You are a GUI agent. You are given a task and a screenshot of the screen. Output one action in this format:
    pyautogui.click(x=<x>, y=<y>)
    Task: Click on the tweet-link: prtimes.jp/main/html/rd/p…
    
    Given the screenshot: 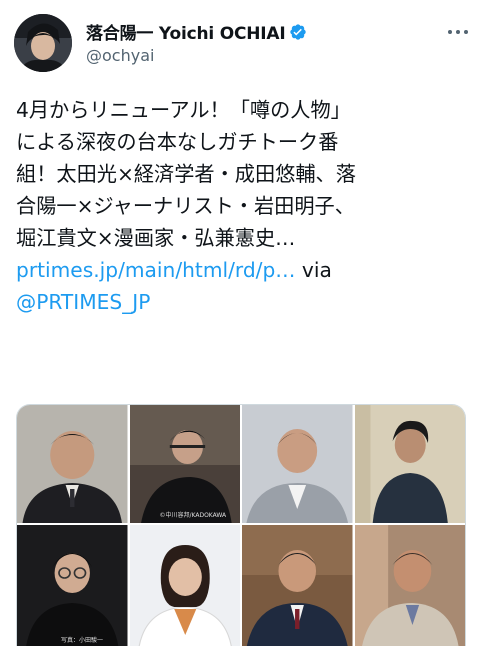 What is the action you would take?
    pyautogui.click(x=155, y=270)
    